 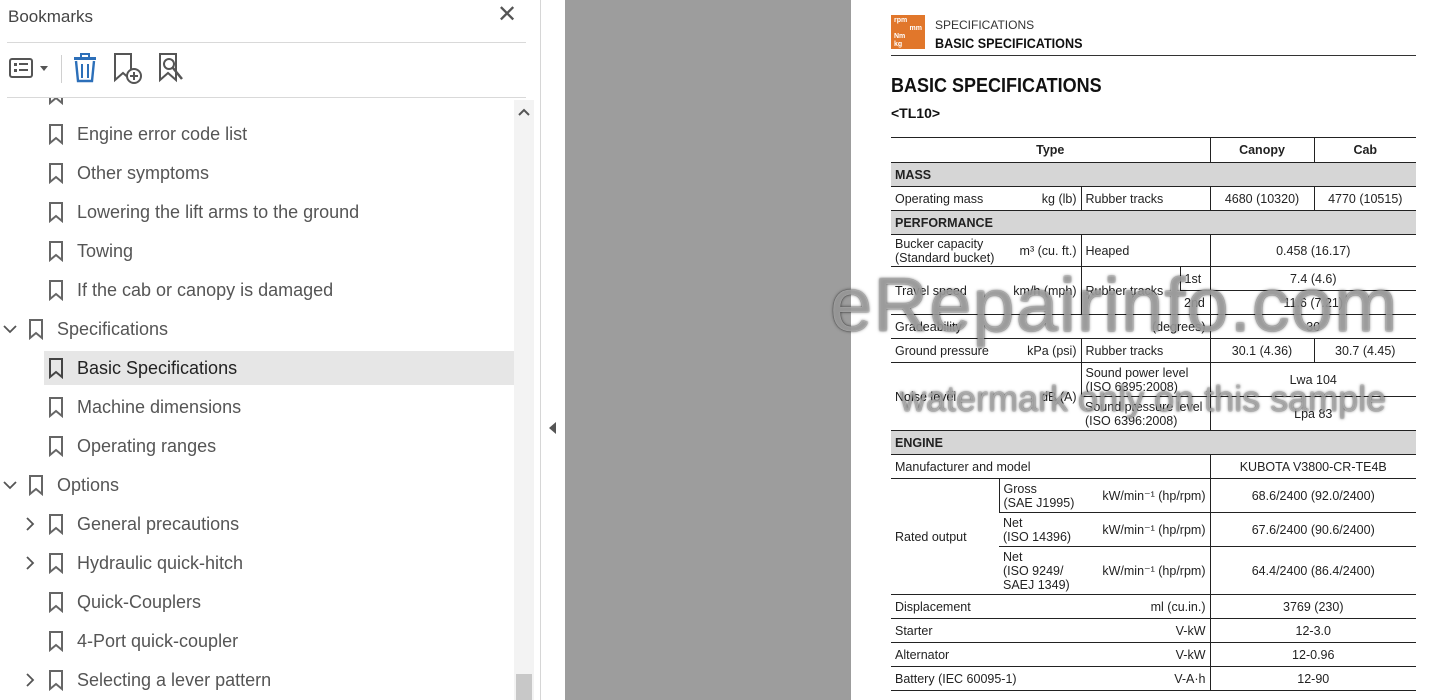 What do you see at coordinates (1009, 43) in the screenshot?
I see `section-header-big: BASIC SPECIFICATIONS` at bounding box center [1009, 43].